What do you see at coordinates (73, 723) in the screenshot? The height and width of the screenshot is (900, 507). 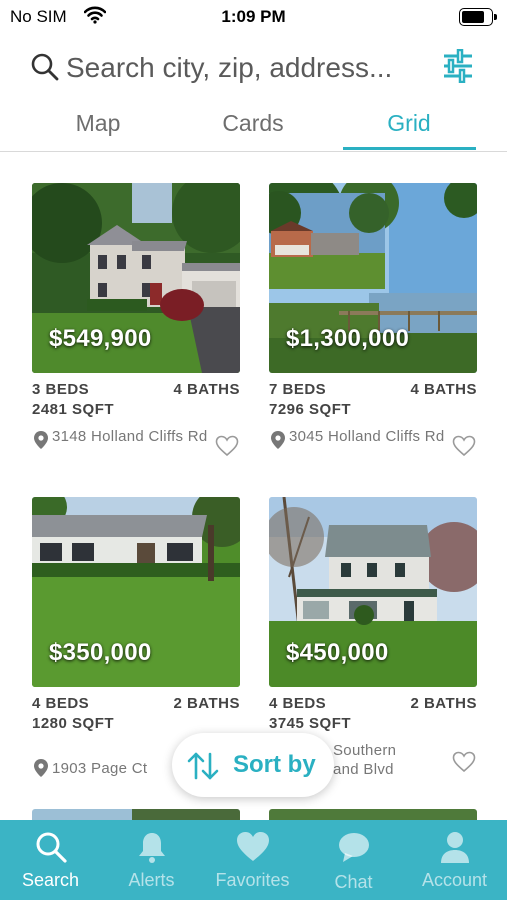 I see `listing-sqft: 1280 SQFT` at bounding box center [73, 723].